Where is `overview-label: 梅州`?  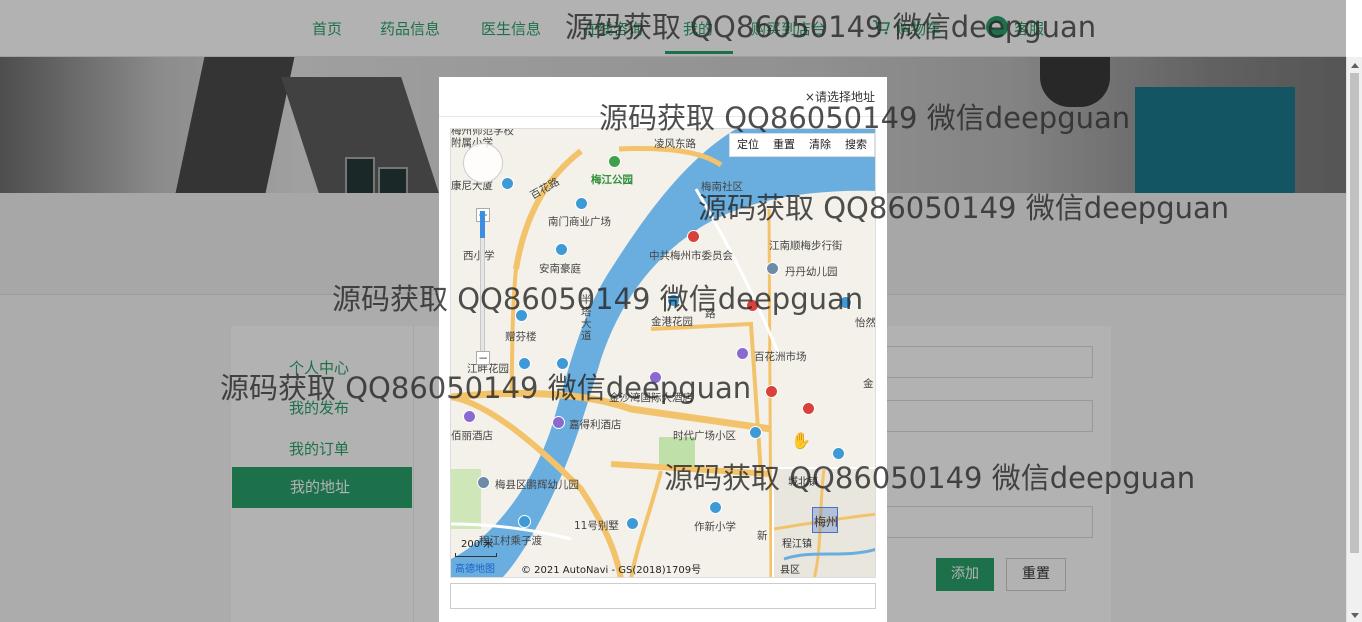
overview-label: 梅州 is located at coordinates (826, 522).